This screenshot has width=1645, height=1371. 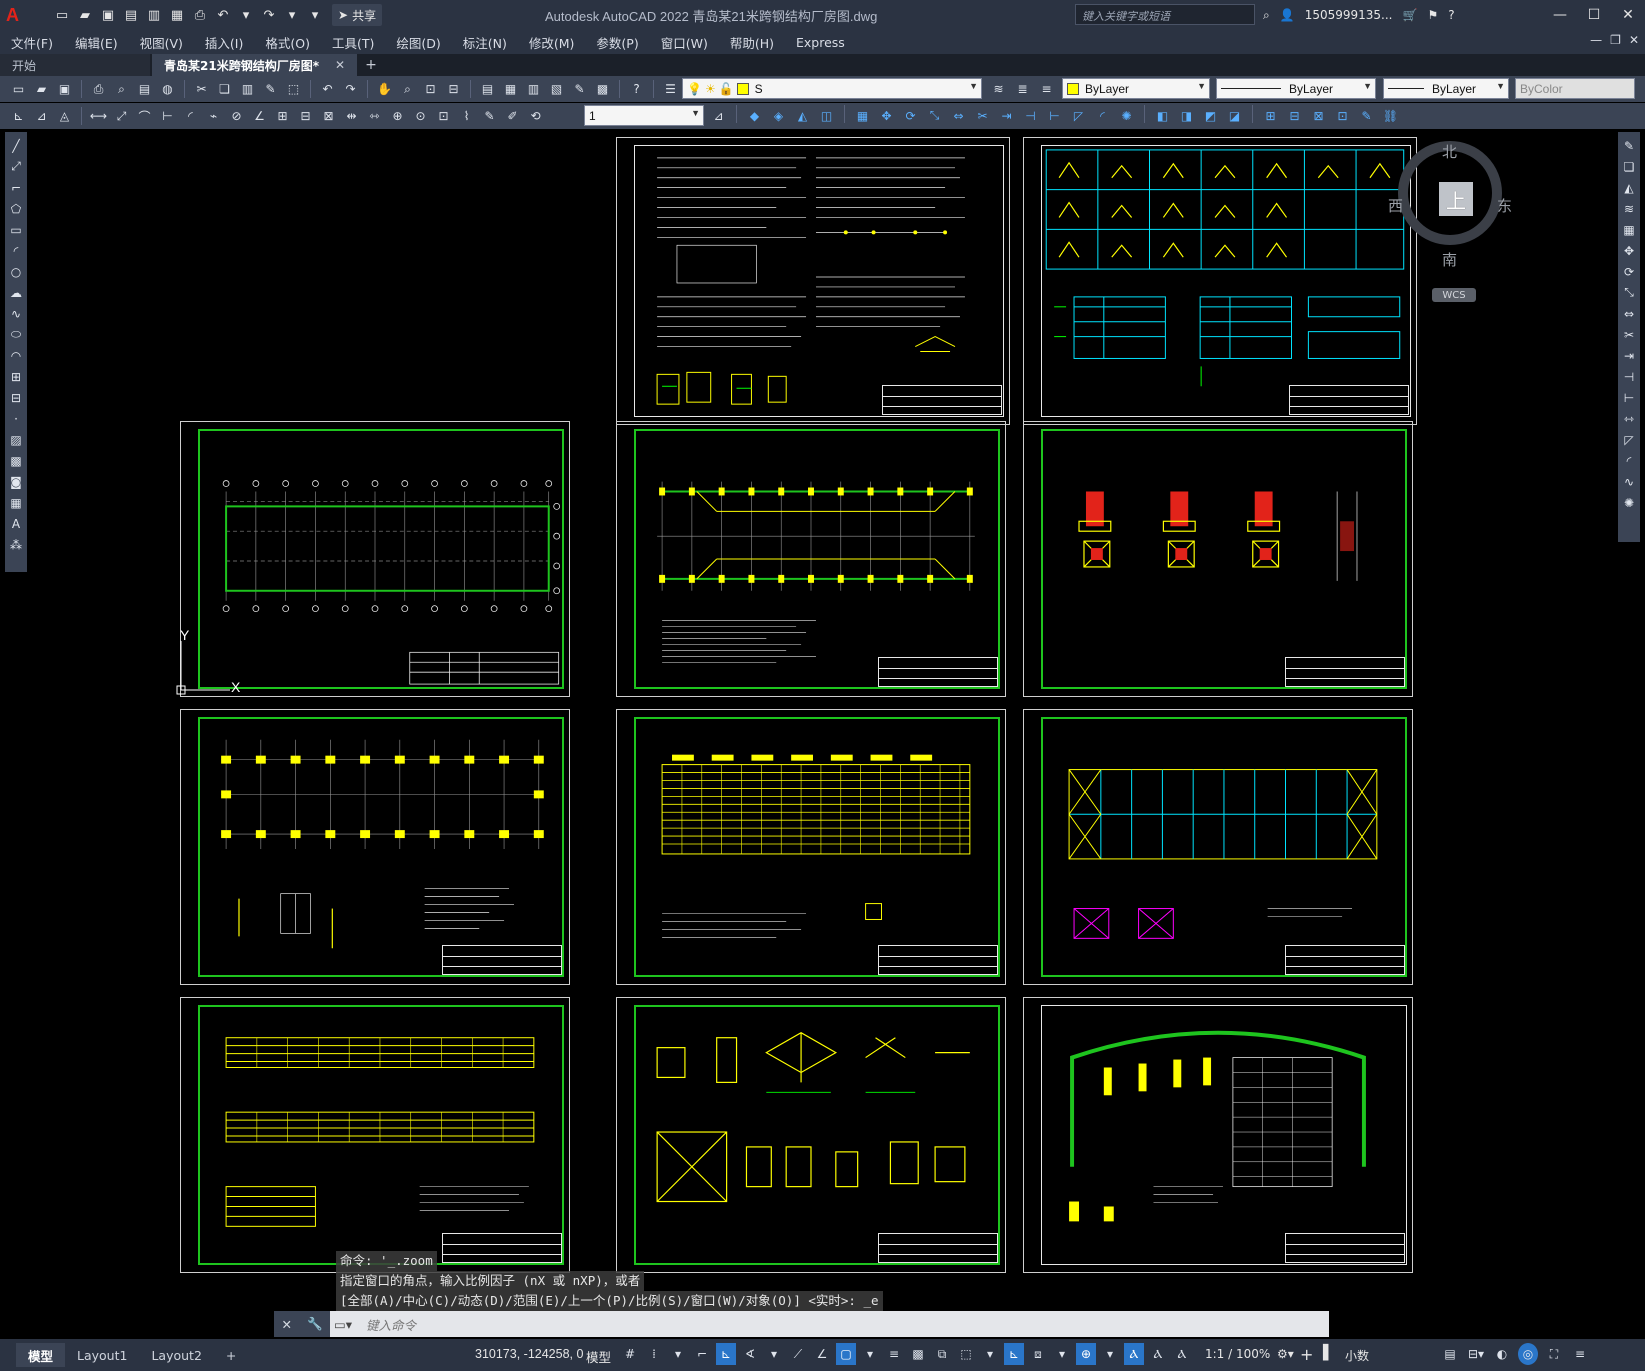 I want to click on ellipse-icon: ⬭, so click(x=16, y=334).